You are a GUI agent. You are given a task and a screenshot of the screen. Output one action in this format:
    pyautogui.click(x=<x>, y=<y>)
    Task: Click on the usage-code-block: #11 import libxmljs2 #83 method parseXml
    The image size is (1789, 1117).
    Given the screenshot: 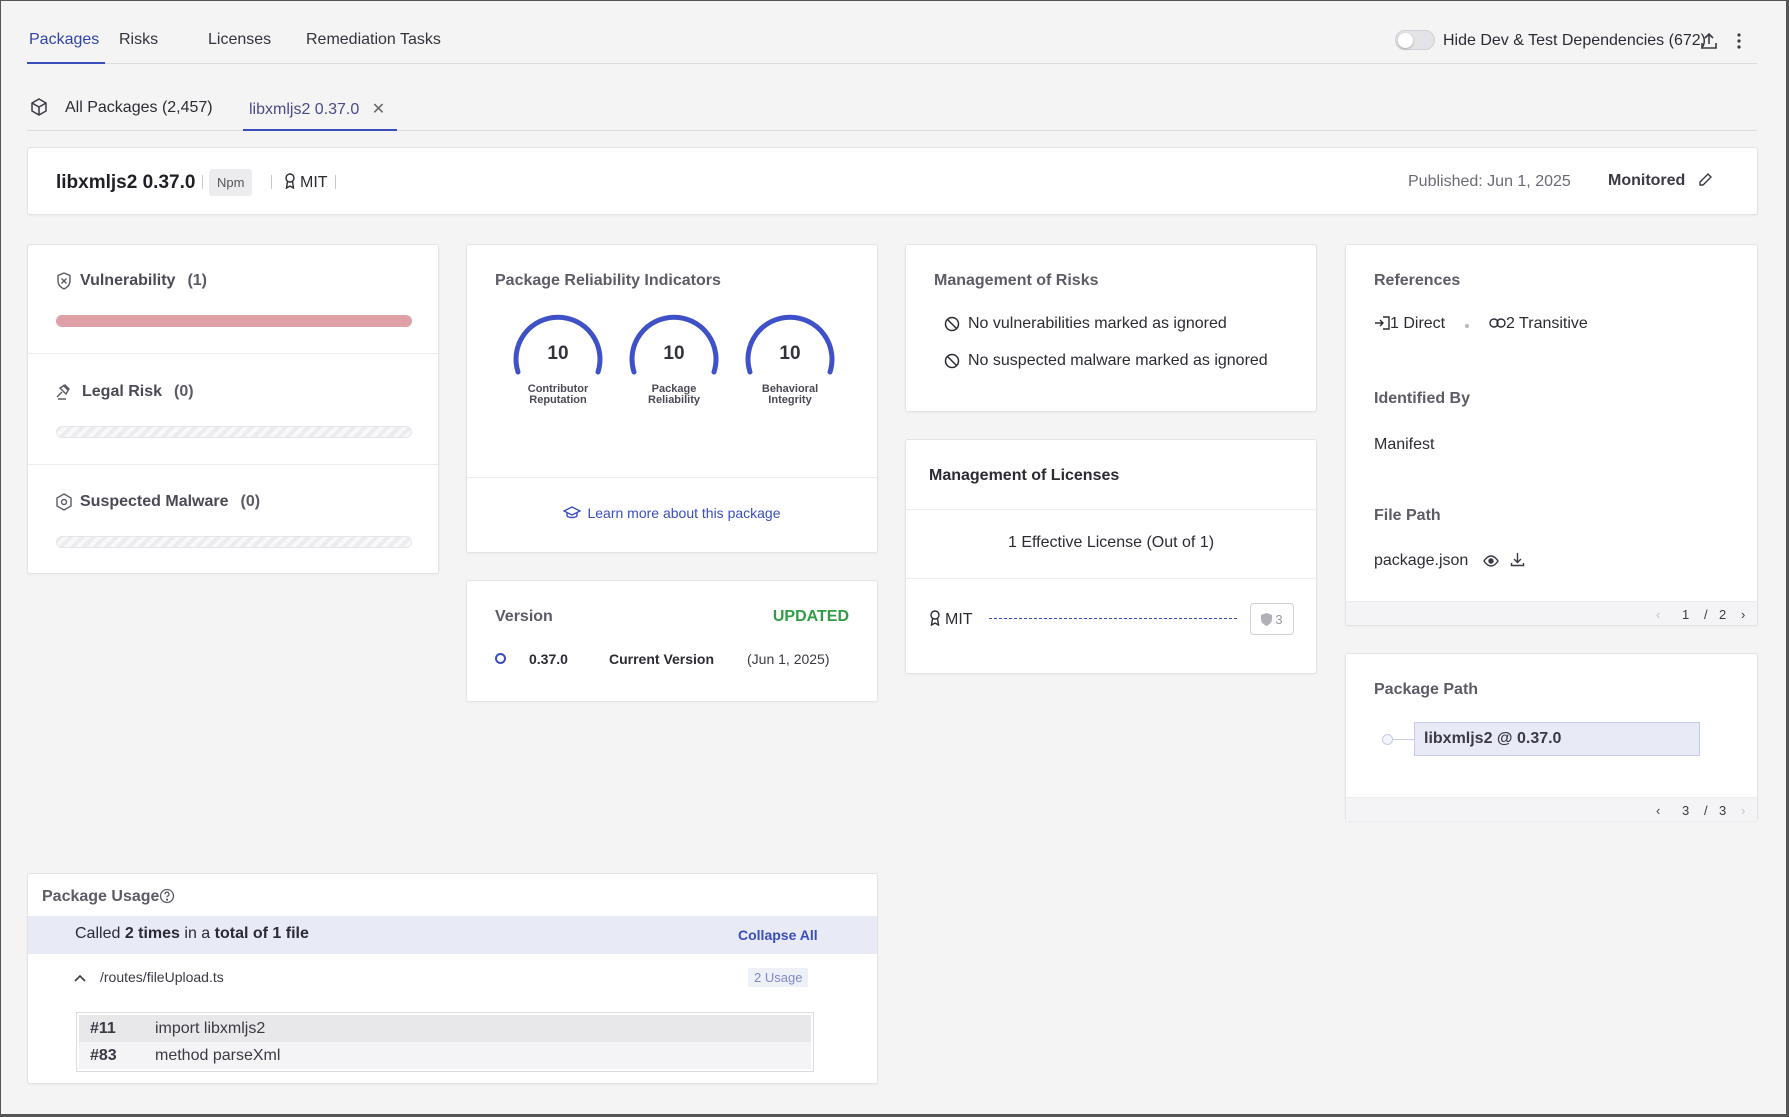 What is the action you would take?
    pyautogui.click(x=445, y=1042)
    